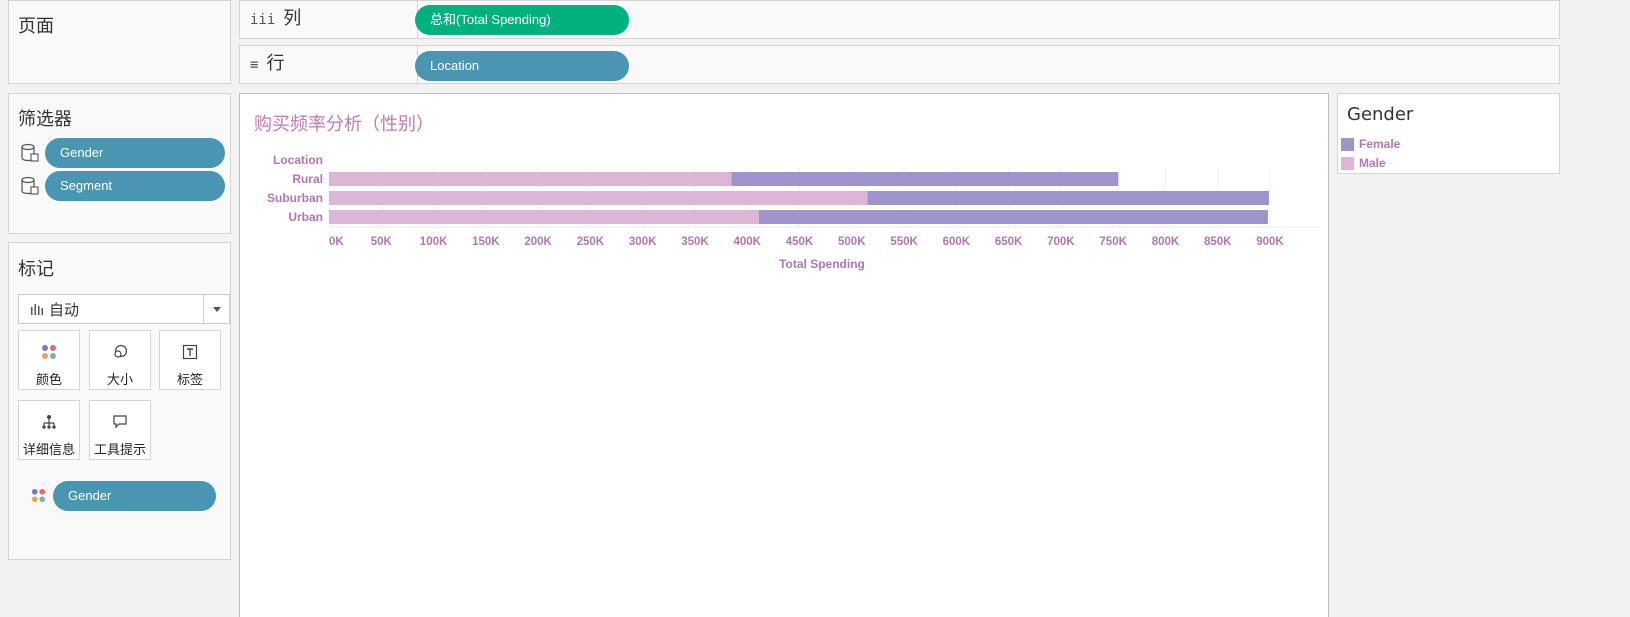 The width and height of the screenshot is (1630, 617). Describe the element at coordinates (1166, 242) in the screenshot. I see `x-tick-label: 800K` at that location.